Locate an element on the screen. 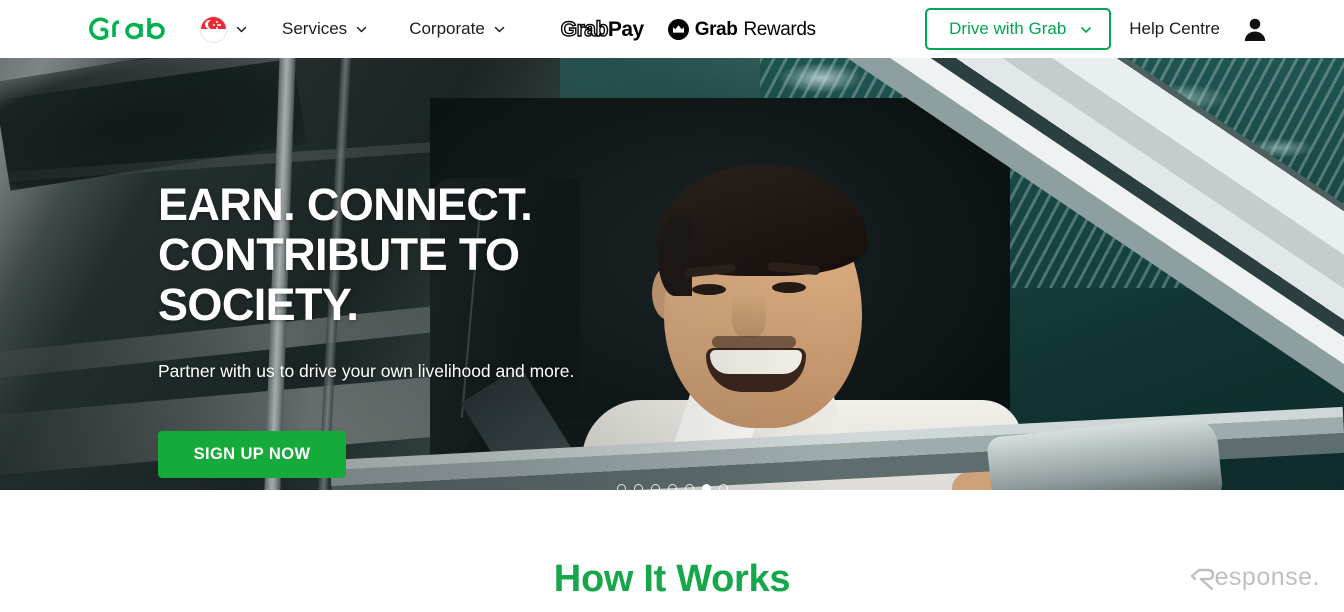  singapore-flag-icon is located at coordinates (213, 29).